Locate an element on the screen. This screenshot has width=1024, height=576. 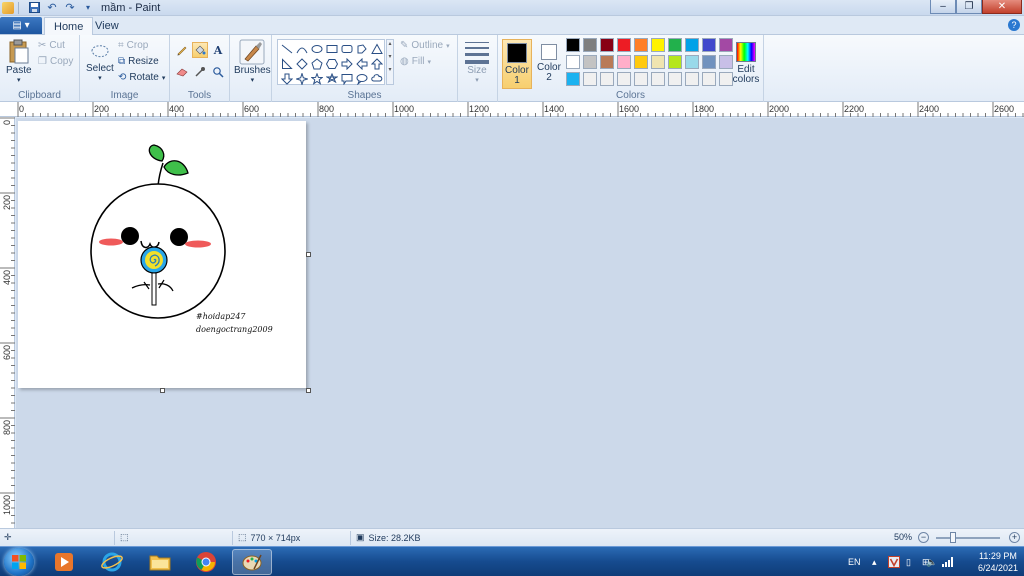
down-arrow-shape-icon is located at coordinates (286, 78).